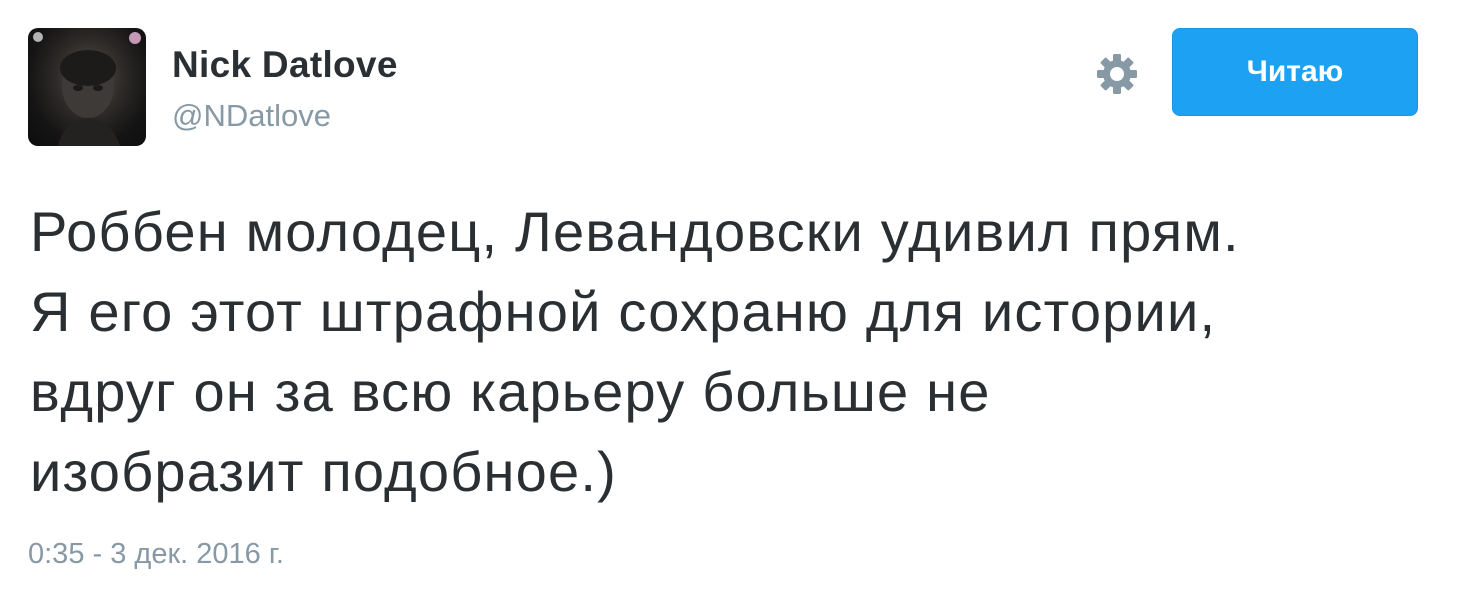  I want to click on gear-icon, so click(1117, 74).